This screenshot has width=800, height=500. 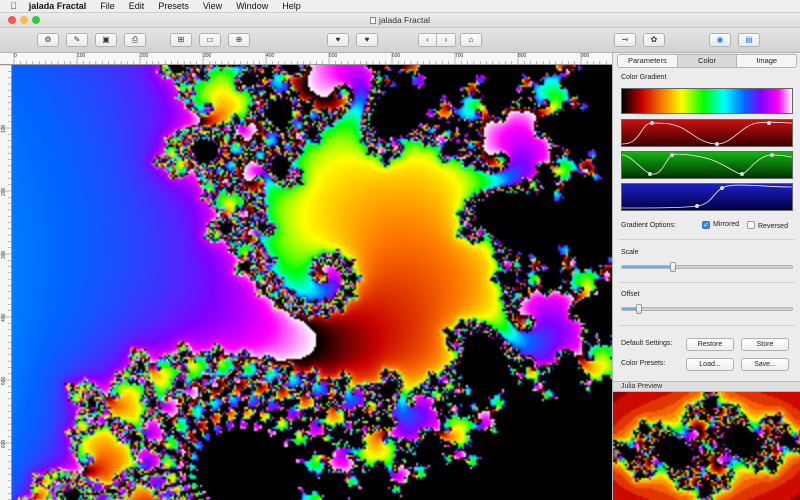 What do you see at coordinates (630, 252) in the screenshot?
I see `scale-label: Scale` at bounding box center [630, 252].